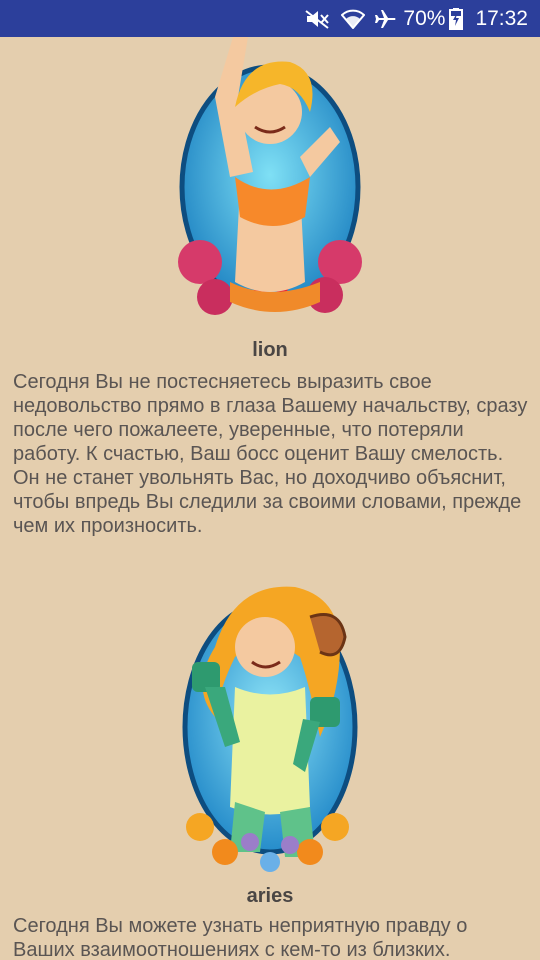 This screenshot has width=540, height=960. What do you see at coordinates (270, 896) in the screenshot?
I see `sign-name: aries` at bounding box center [270, 896].